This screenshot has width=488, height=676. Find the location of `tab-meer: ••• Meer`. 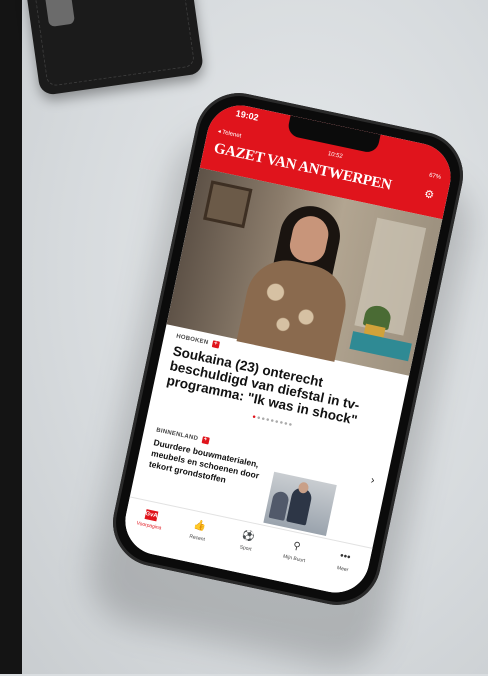

tab-meer: ••• Meer is located at coordinates (343, 562).